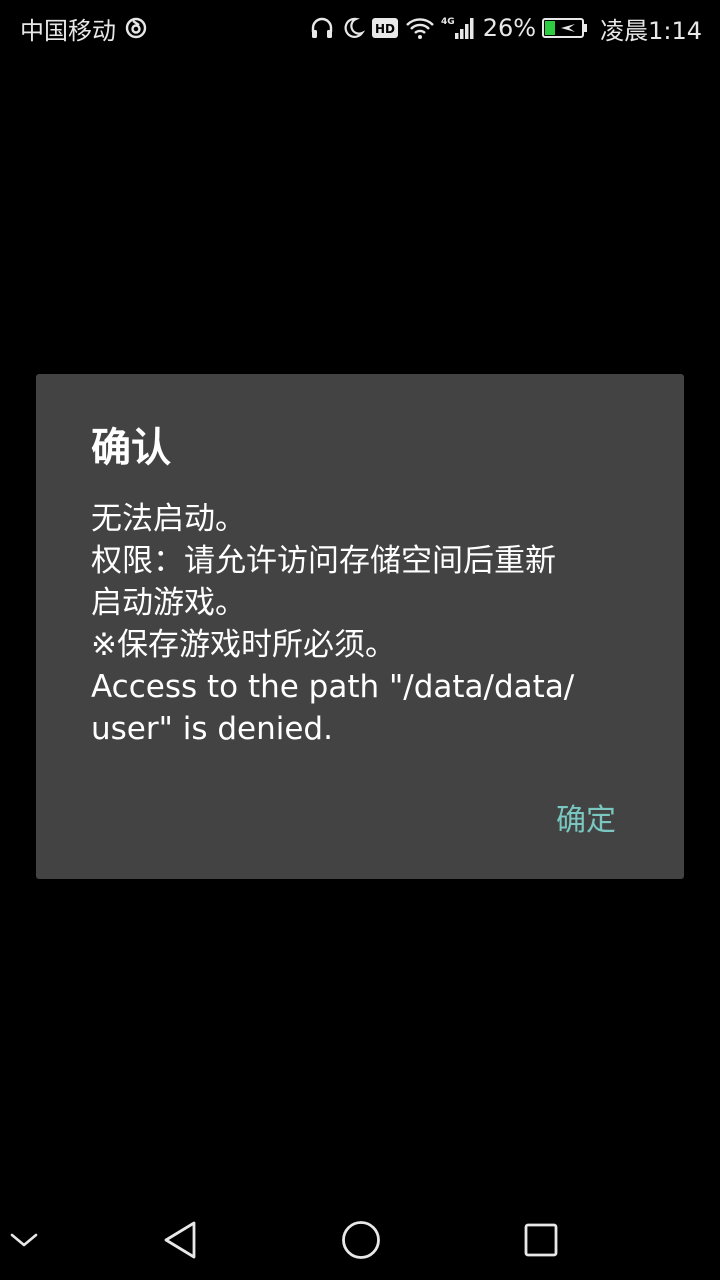 Image resolution: width=720 pixels, height=1280 pixels. What do you see at coordinates (651, 30) in the screenshot?
I see `clock: 凌晨1:14` at bounding box center [651, 30].